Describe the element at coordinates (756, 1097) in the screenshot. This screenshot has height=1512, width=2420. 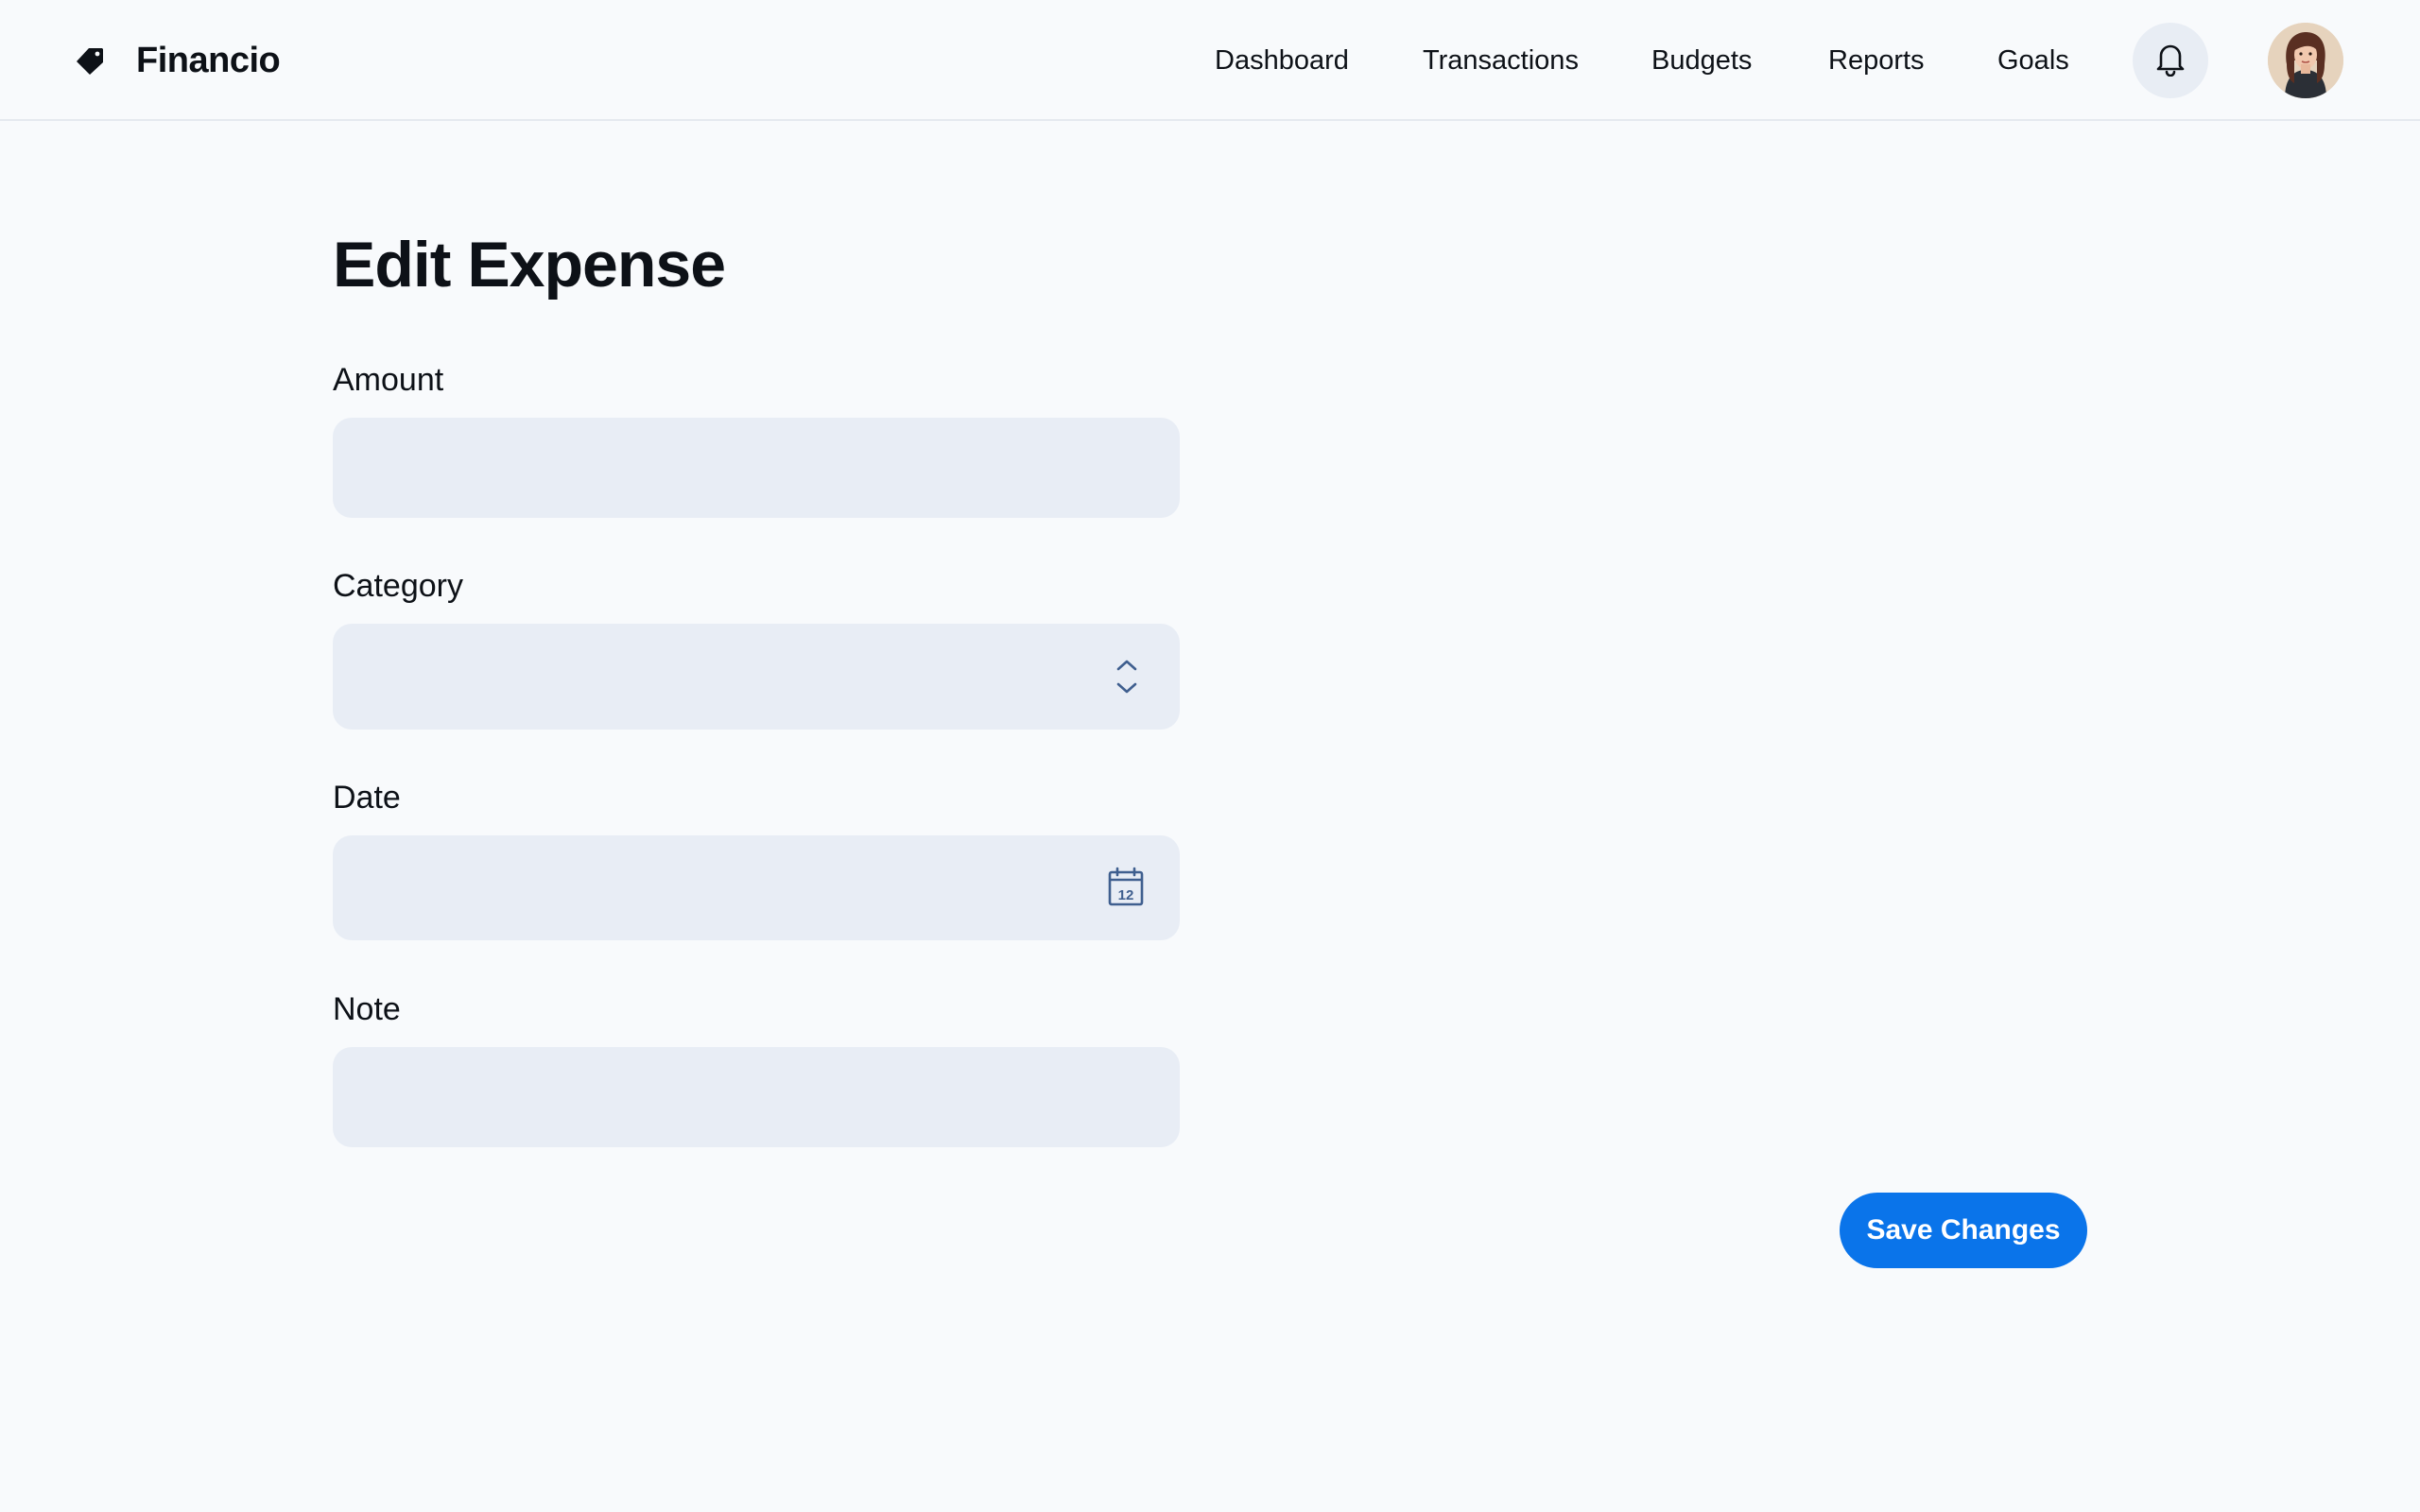
I see `note-input` at that location.